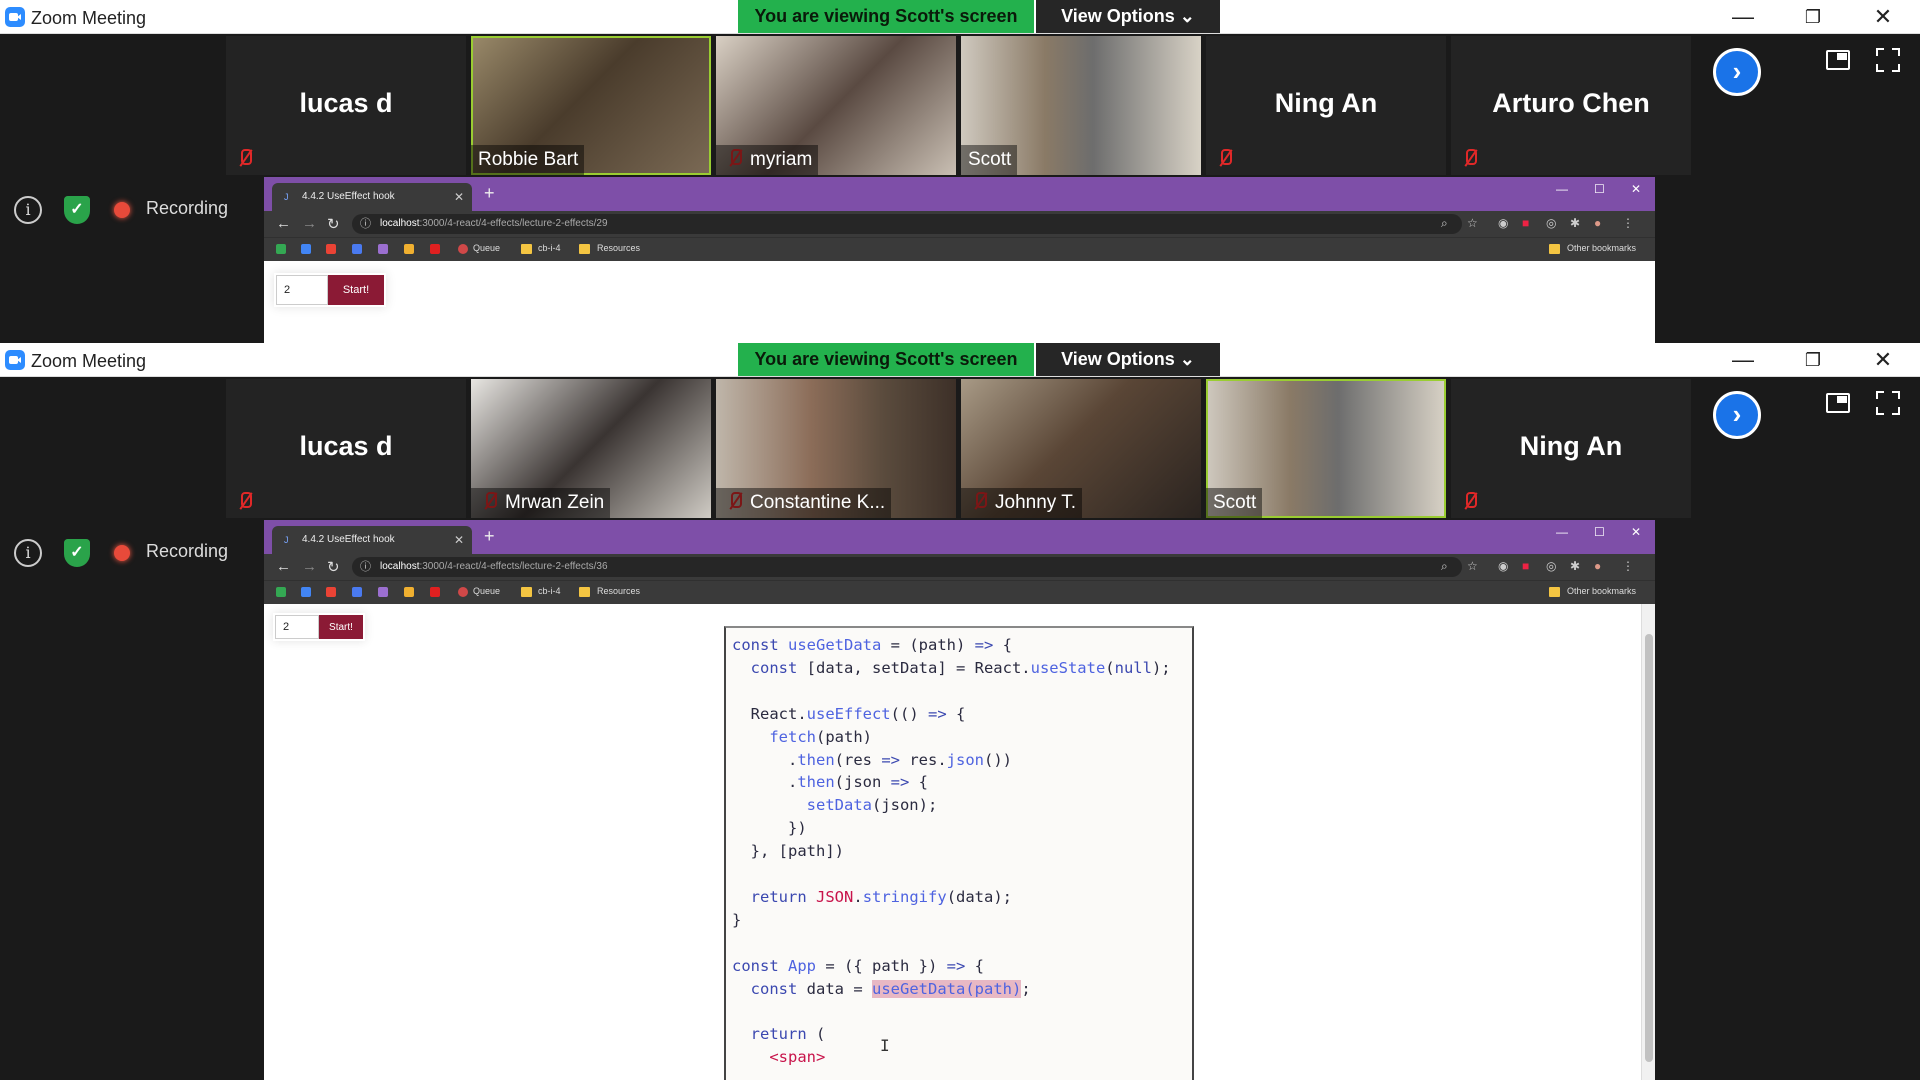 The width and height of the screenshot is (1920, 1080). What do you see at coordinates (836, 105) in the screenshot?
I see `participant-video: myriam` at bounding box center [836, 105].